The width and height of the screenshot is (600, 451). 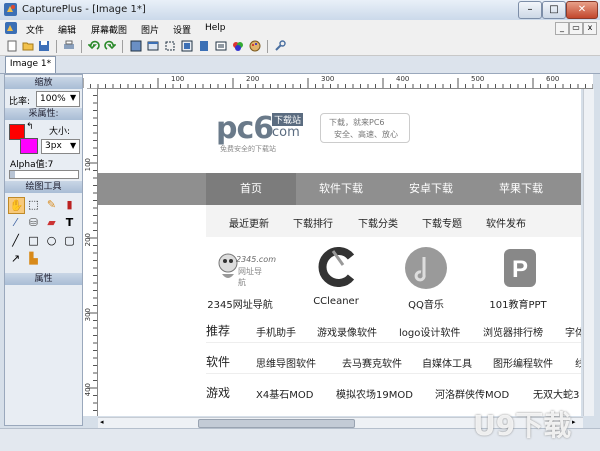 What do you see at coordinates (136, 46) in the screenshot?
I see `capture-fullscreen-icon` at bounding box center [136, 46].